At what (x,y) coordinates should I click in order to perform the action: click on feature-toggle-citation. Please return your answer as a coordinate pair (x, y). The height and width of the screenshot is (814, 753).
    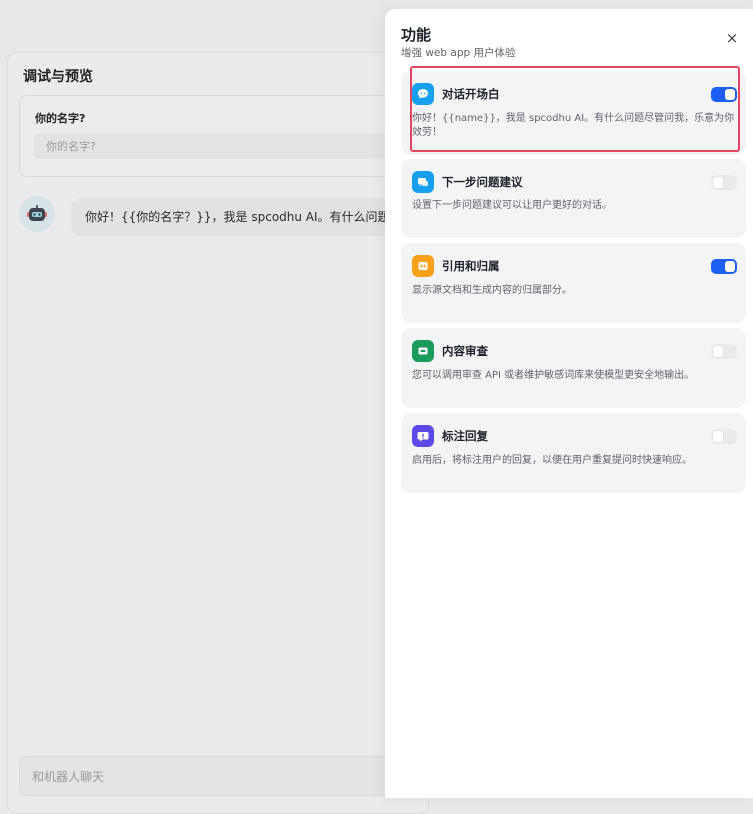
    Looking at the image, I should click on (724, 266).